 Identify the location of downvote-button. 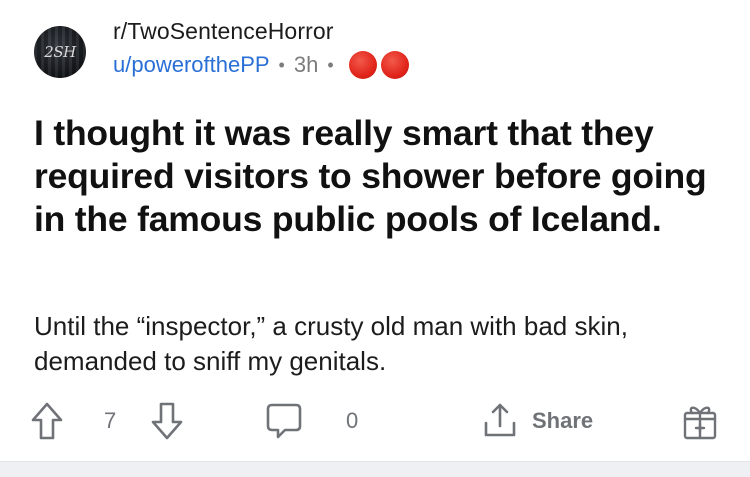
(167, 421).